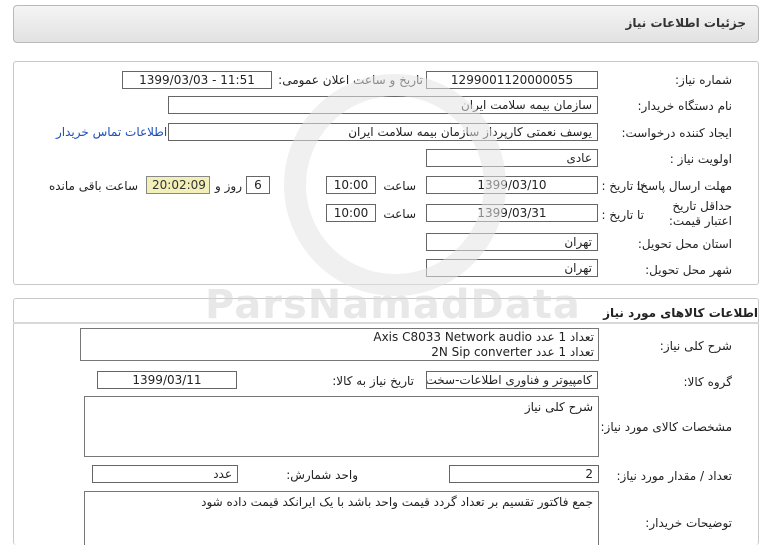 The image size is (770, 545). What do you see at coordinates (685, 106) in the screenshot?
I see `buyer-org-label: نام دستگاه خریدار:` at bounding box center [685, 106].